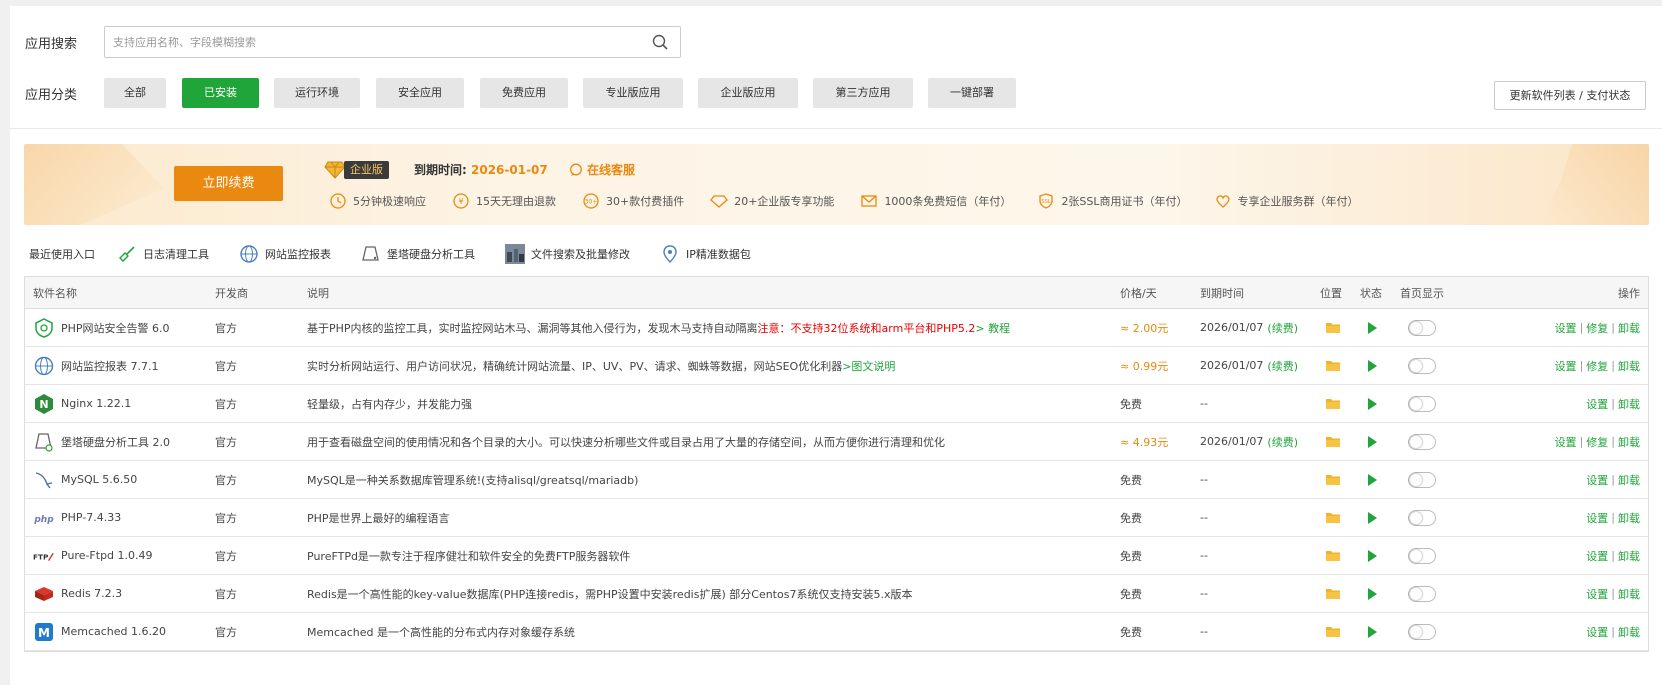  I want to click on category-installed: 已安装, so click(220, 93).